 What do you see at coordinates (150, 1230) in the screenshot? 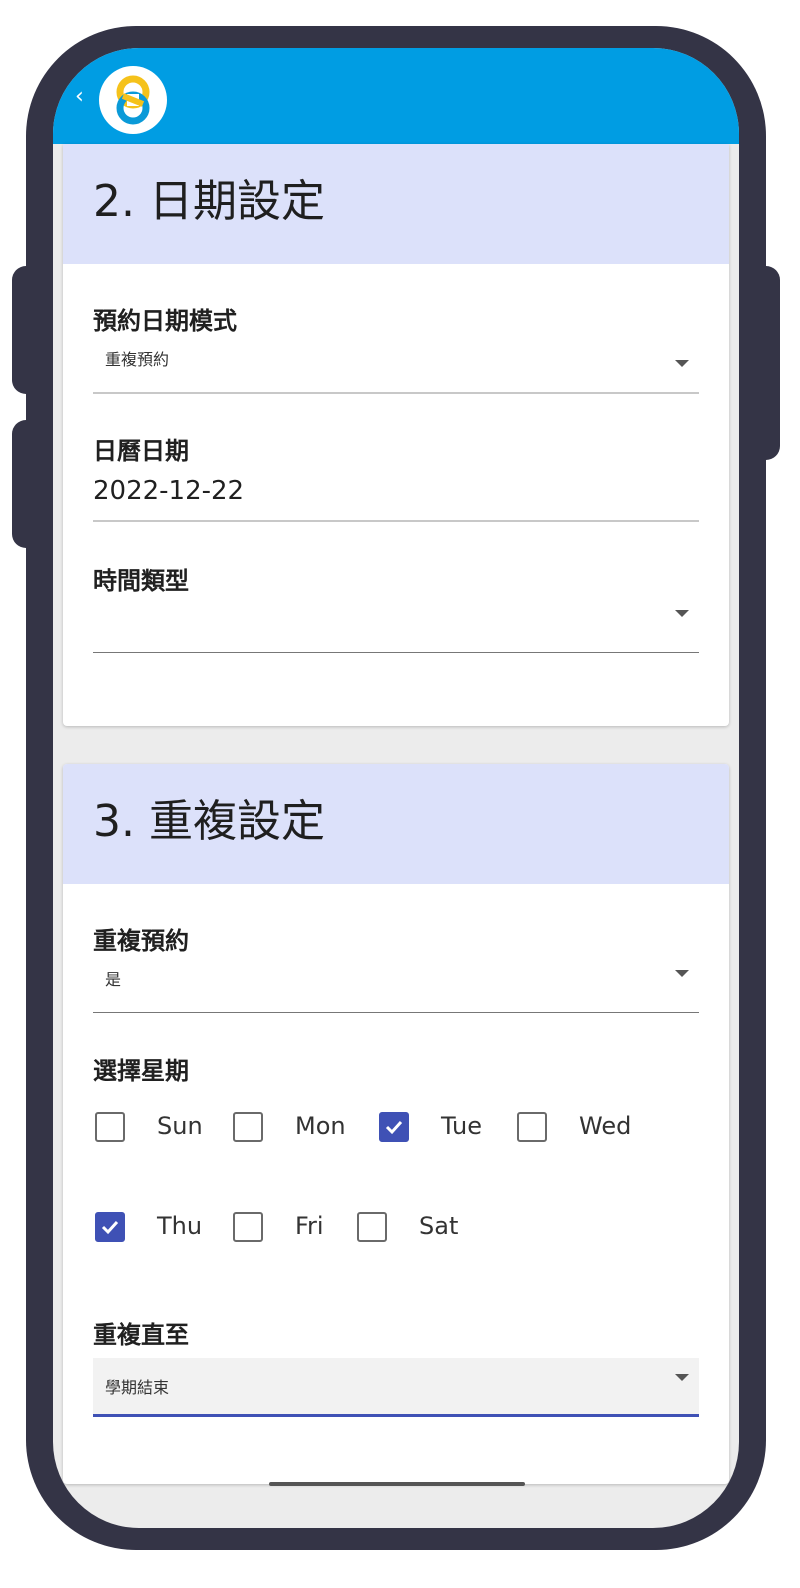
I see `weekday-checkbox-thu: Thu` at bounding box center [150, 1230].